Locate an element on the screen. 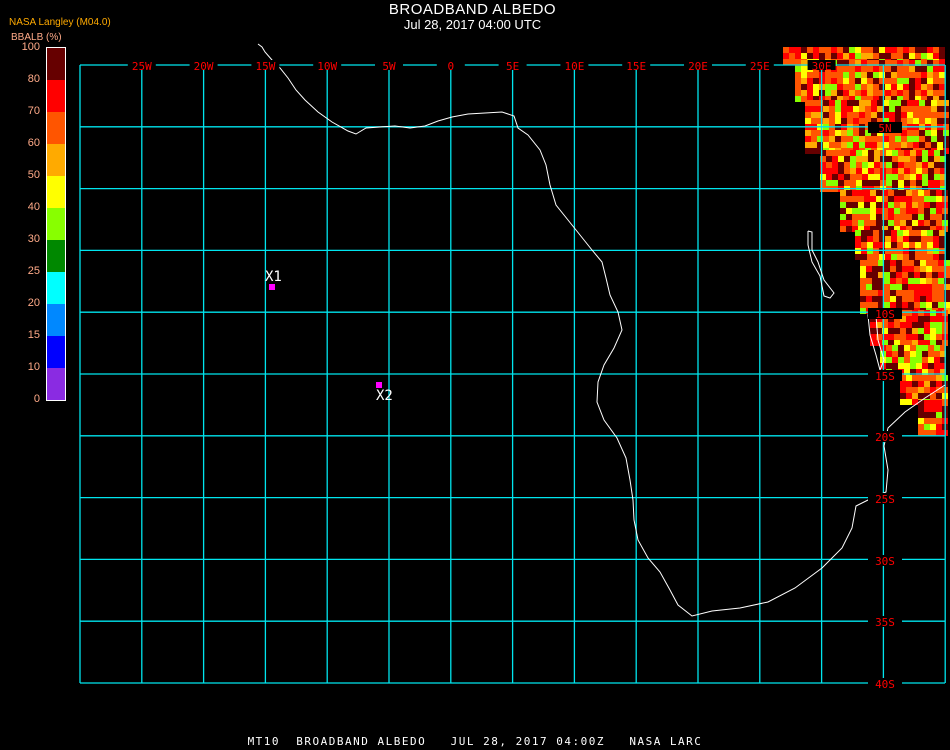  longitude-label: 25W is located at coordinates (142, 66).